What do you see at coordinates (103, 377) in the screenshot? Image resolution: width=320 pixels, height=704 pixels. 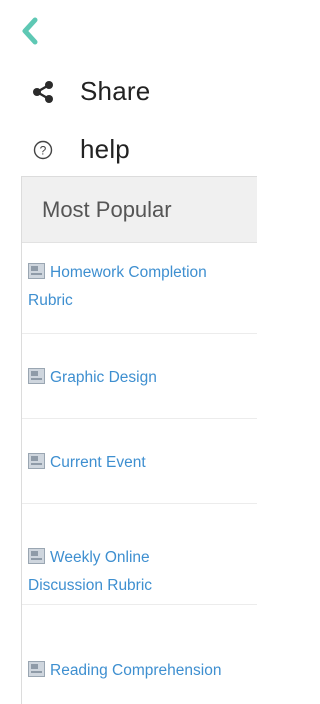 I see `rubric-title: Graphic Design` at bounding box center [103, 377].